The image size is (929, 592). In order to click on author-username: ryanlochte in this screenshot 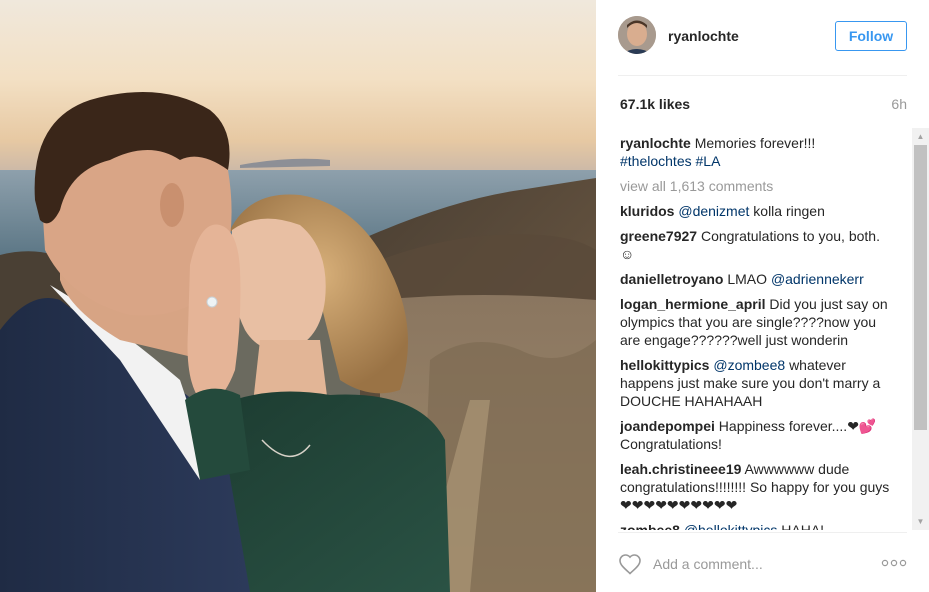, I will do `click(703, 36)`.